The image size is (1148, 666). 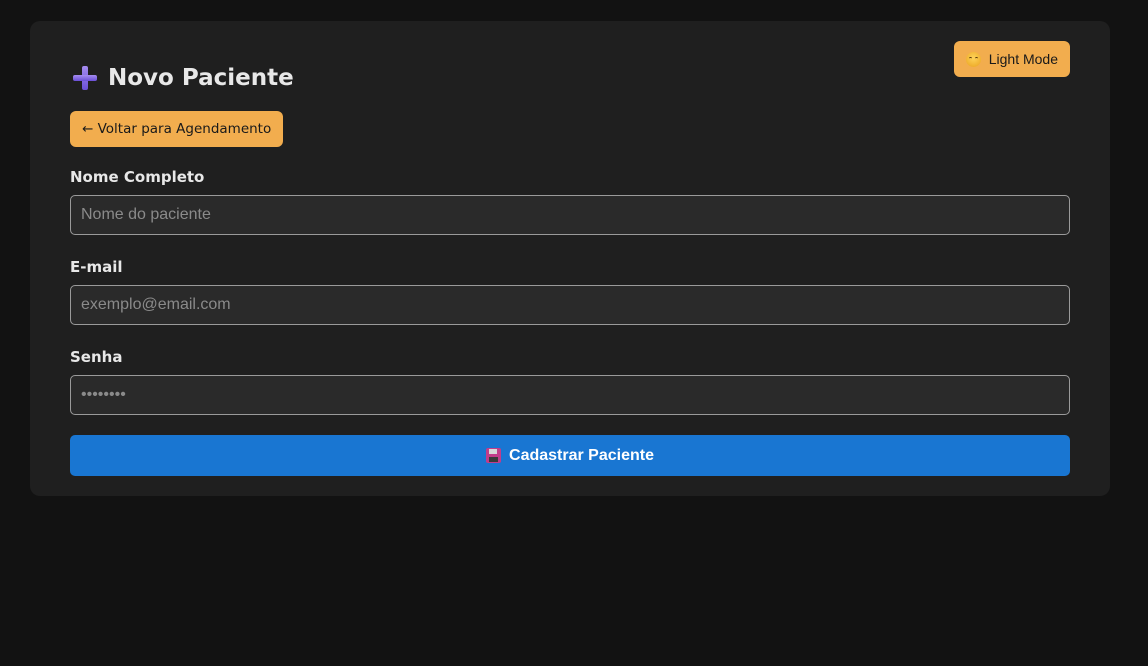 I want to click on email-input, so click(x=570, y=305).